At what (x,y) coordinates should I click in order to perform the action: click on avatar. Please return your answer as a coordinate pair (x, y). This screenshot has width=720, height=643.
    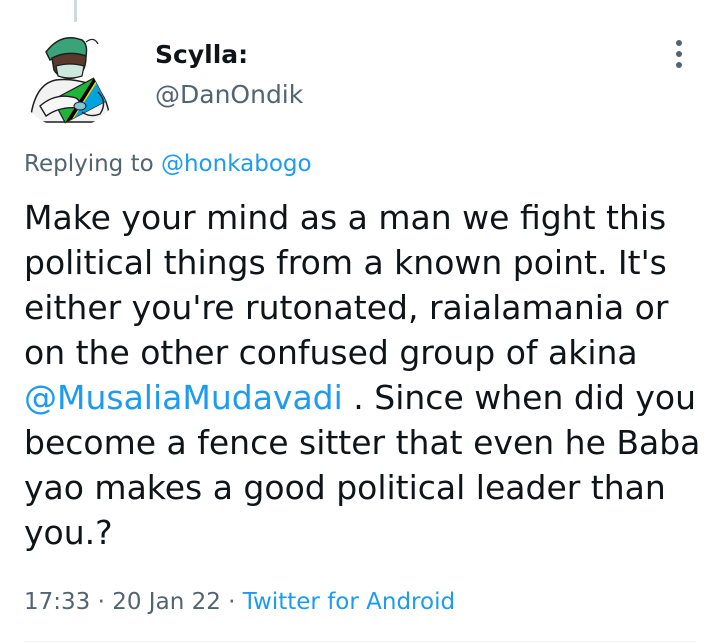
    Looking at the image, I should click on (69, 75).